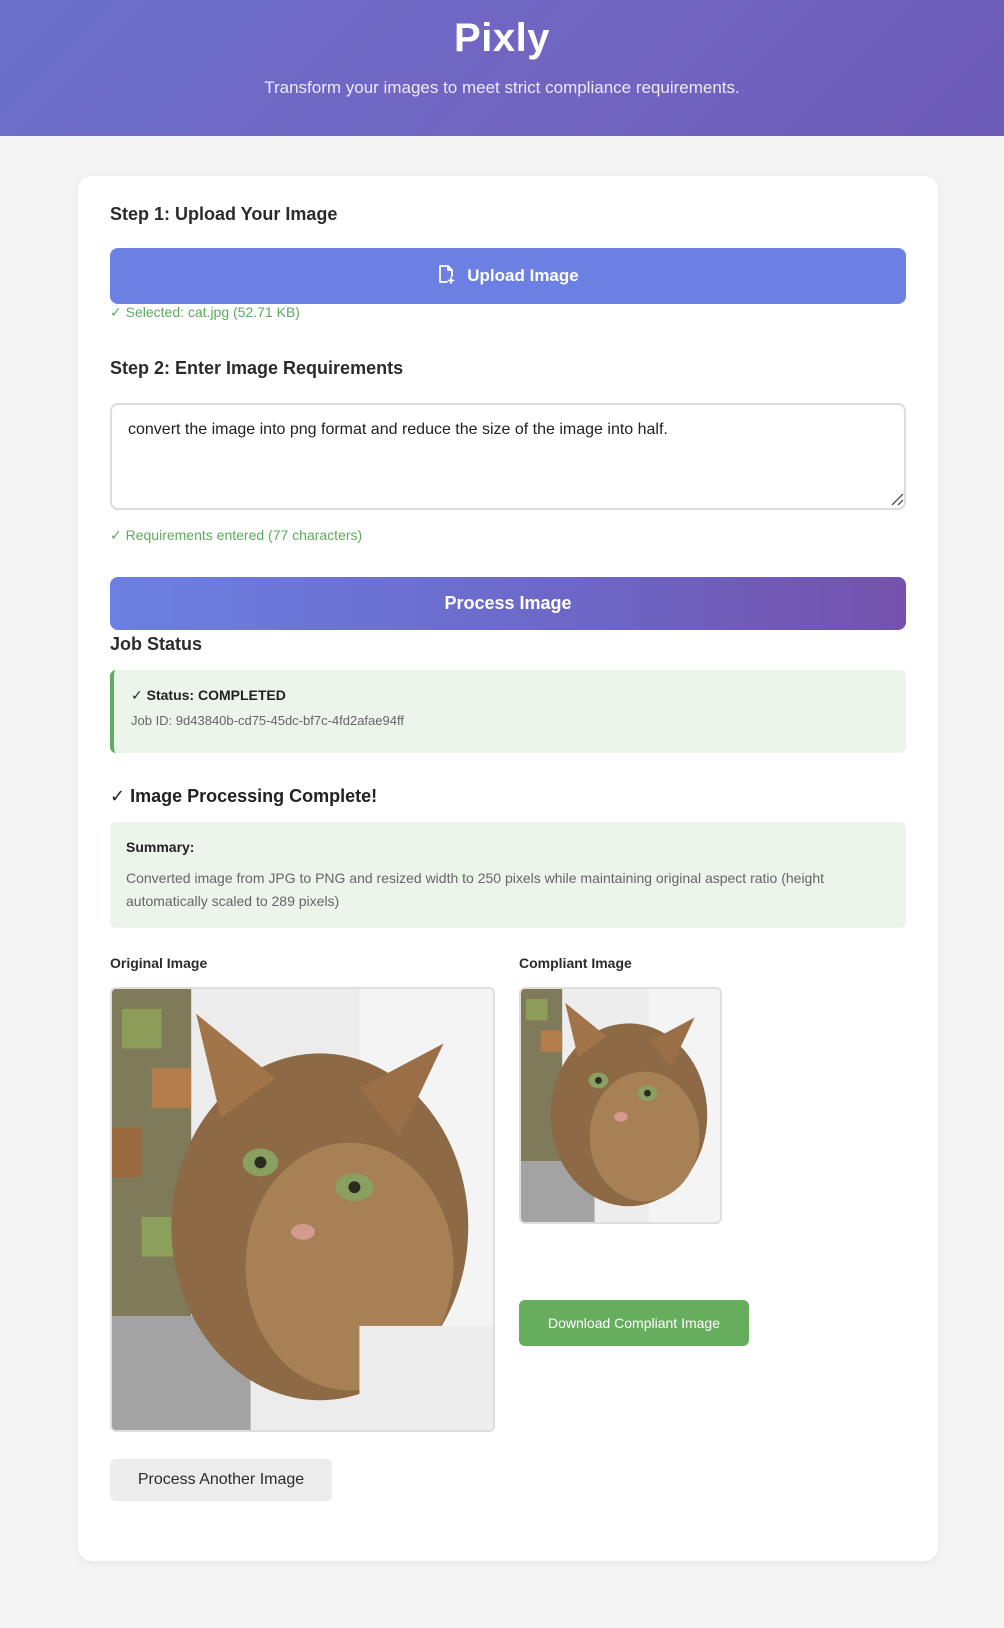 This screenshot has width=1004, height=1628. I want to click on original-image-label: Original Image, so click(159, 963).